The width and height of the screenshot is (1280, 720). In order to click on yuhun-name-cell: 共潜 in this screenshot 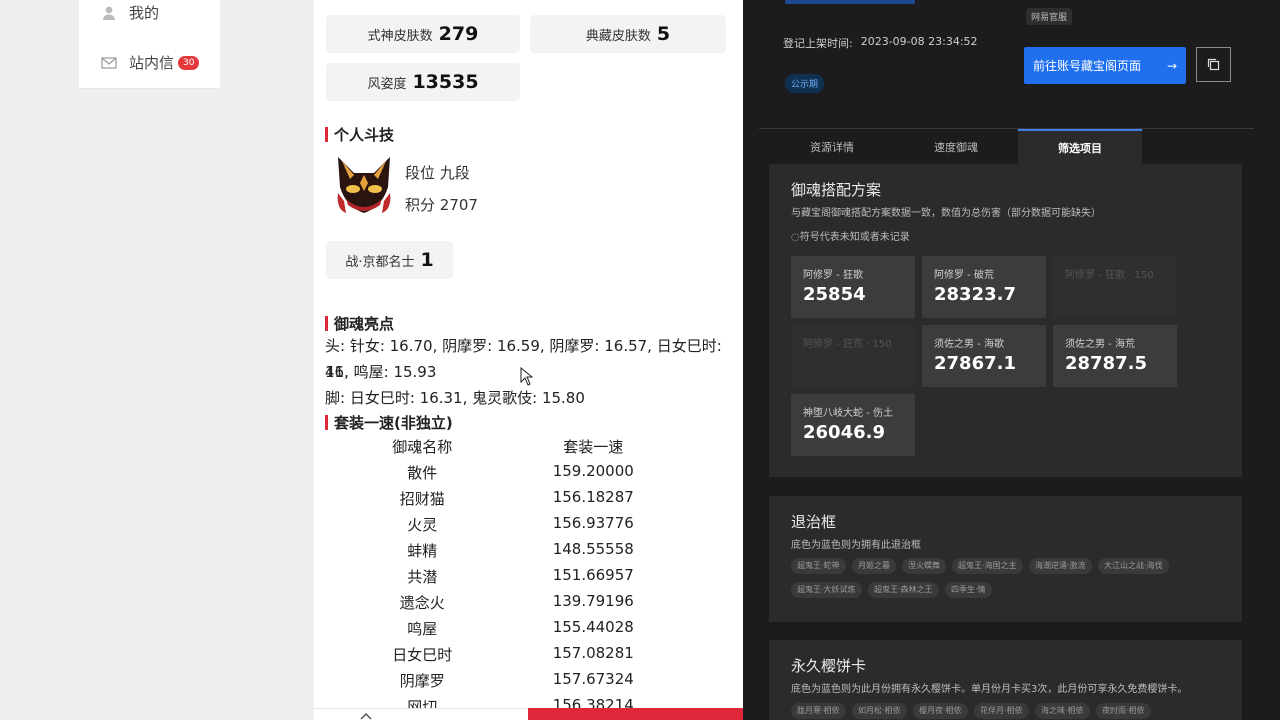, I will do `click(422, 577)`.